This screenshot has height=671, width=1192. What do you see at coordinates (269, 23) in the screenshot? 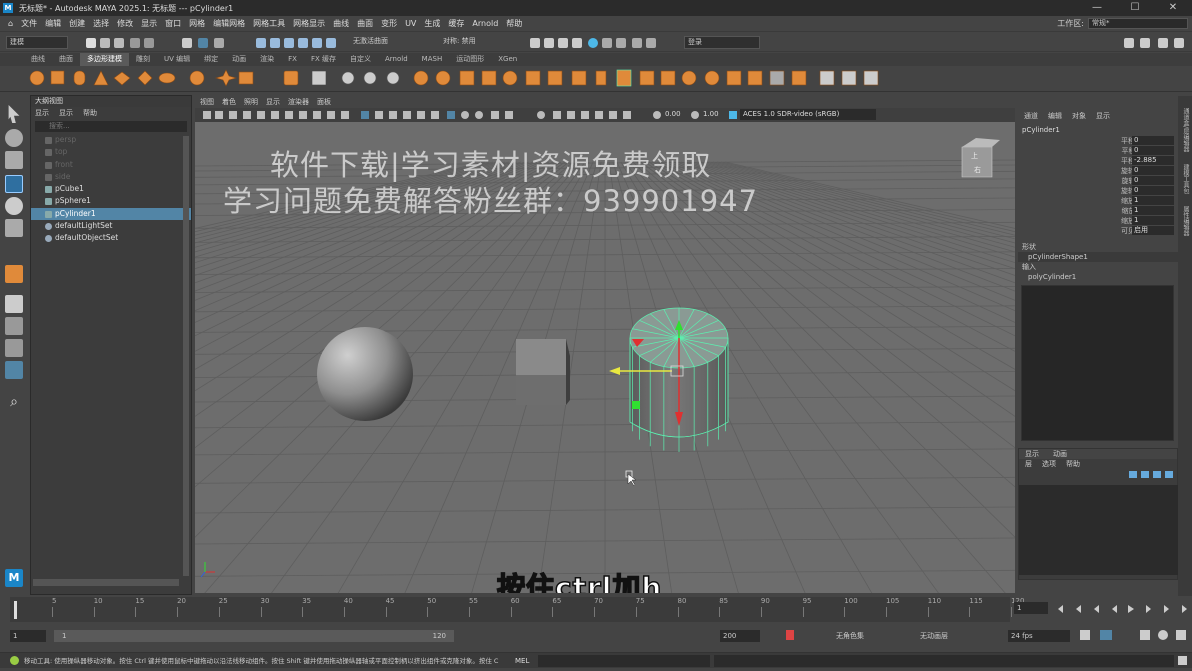
I see `menu-mesh-tools: 网格工具` at bounding box center [269, 23].